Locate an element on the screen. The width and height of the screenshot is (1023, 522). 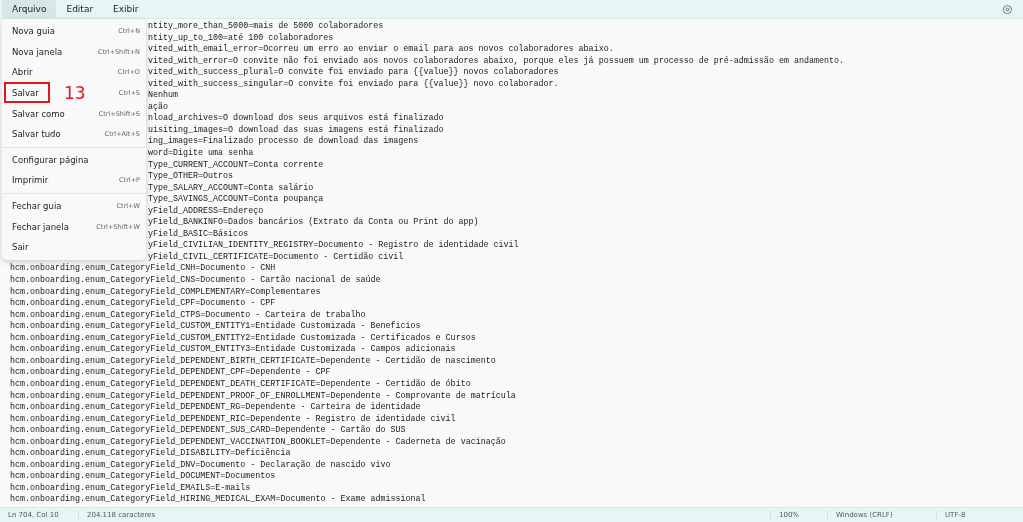
code-line: Nenhum is located at coordinates (163, 95).